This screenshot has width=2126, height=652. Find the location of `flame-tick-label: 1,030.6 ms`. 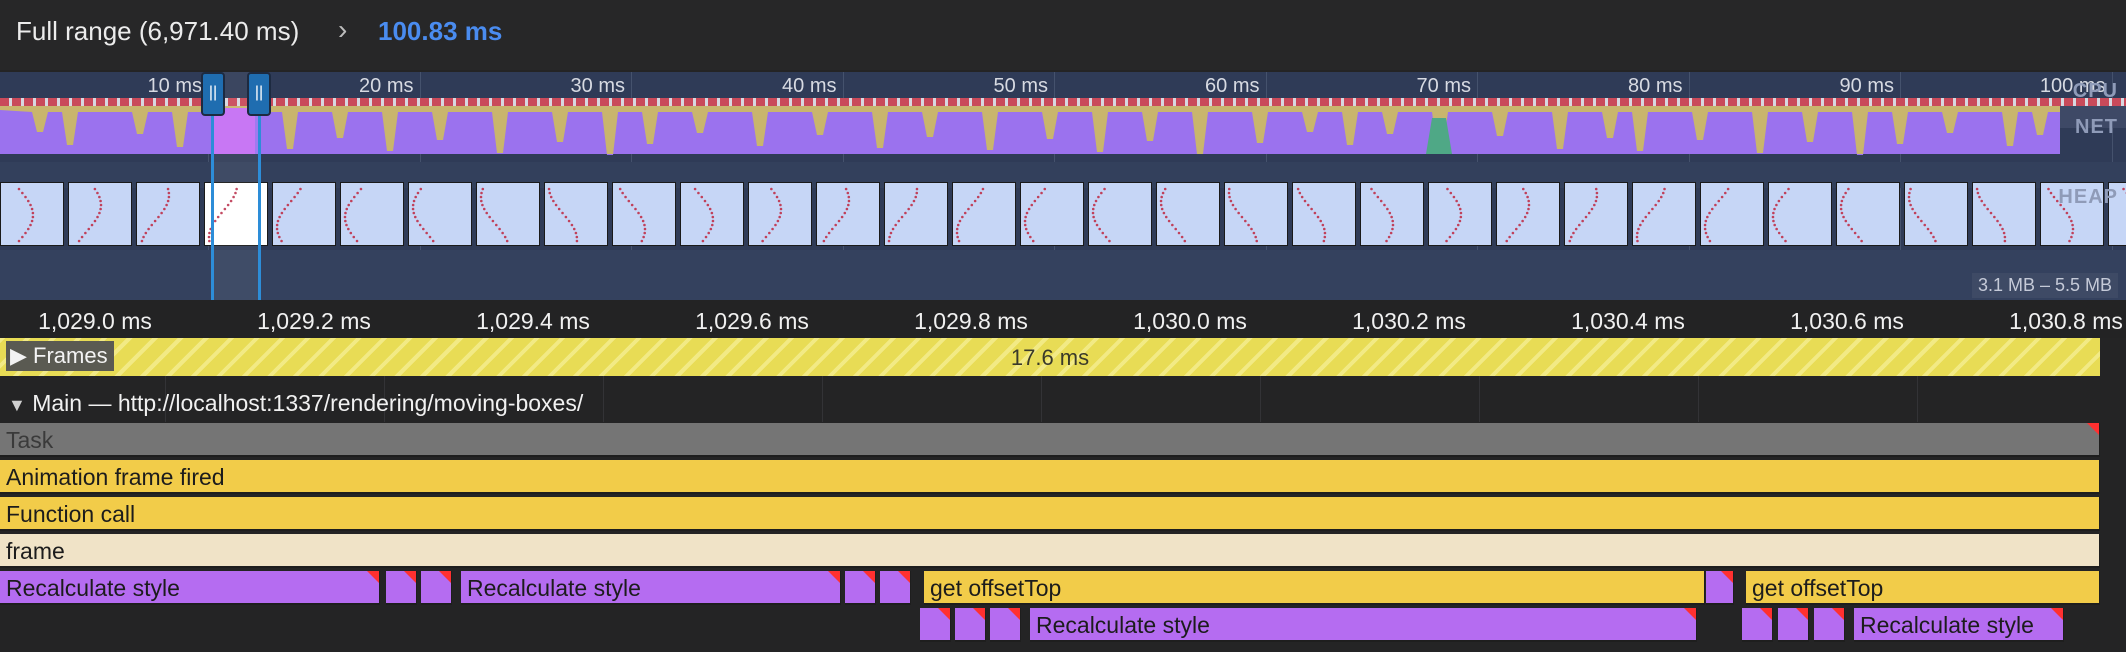

flame-tick-label: 1,030.6 ms is located at coordinates (1847, 321).